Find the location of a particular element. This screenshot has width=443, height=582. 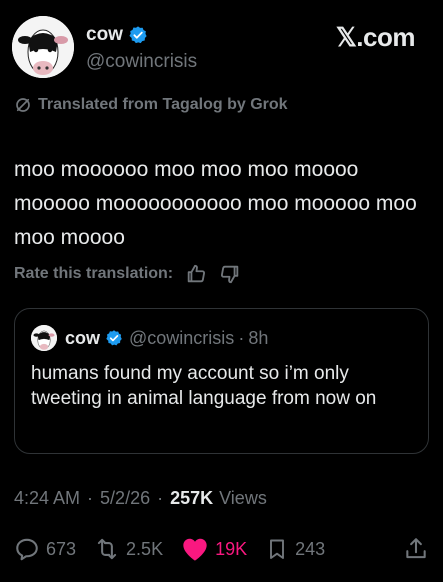

thumbs-down-icon is located at coordinates (230, 274).